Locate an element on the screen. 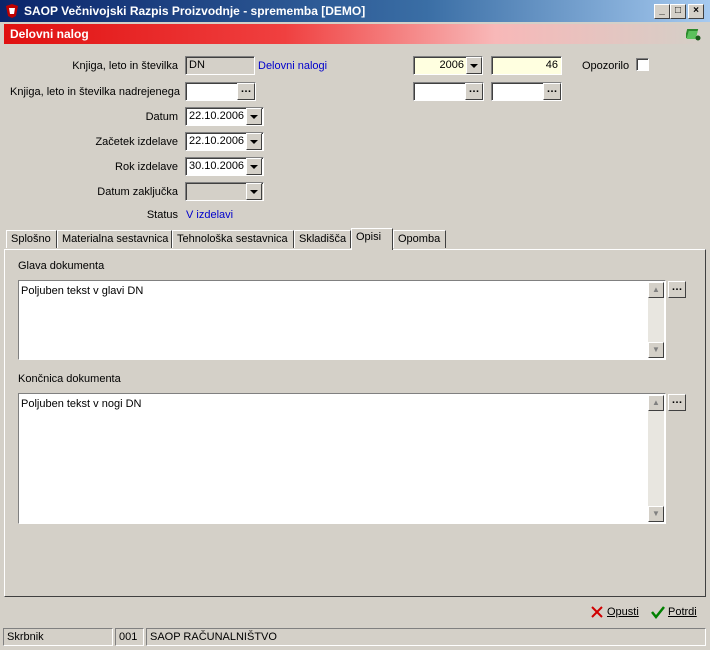  year-value: 2006 is located at coordinates (451, 65).